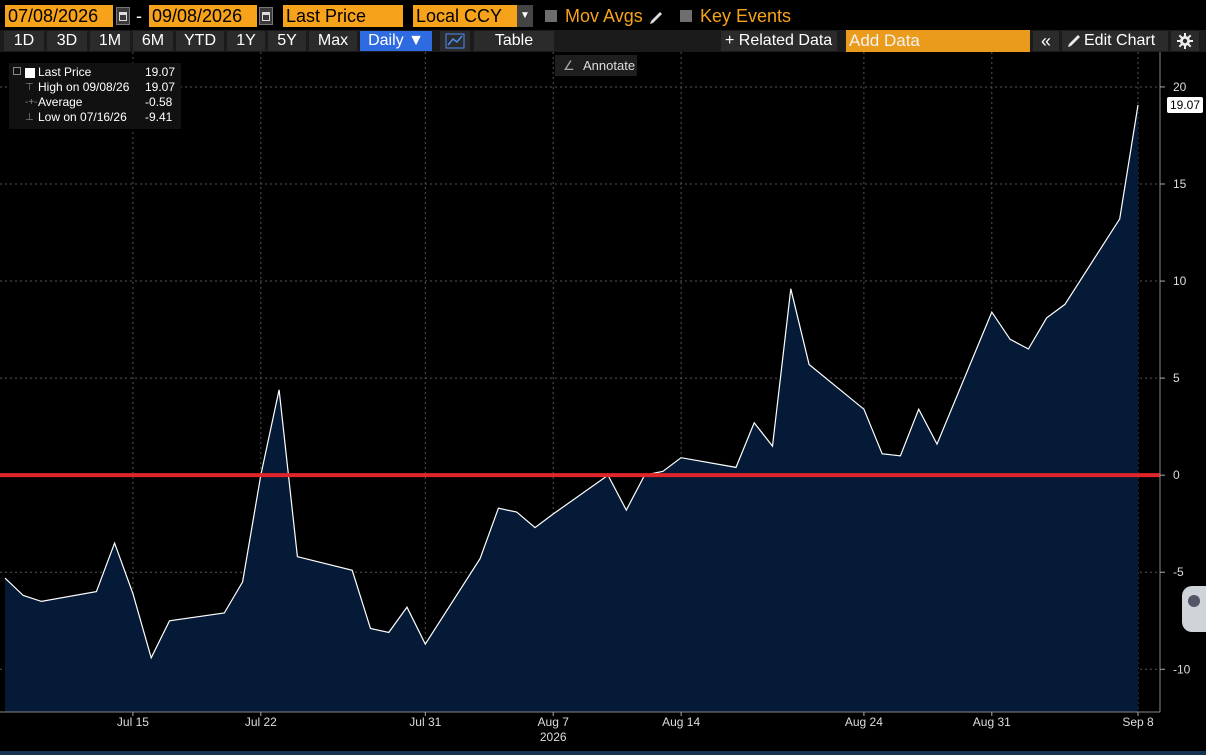 This screenshot has width=1206, height=755. What do you see at coordinates (246, 41) in the screenshot?
I see `range-1y-button: 1Y` at bounding box center [246, 41].